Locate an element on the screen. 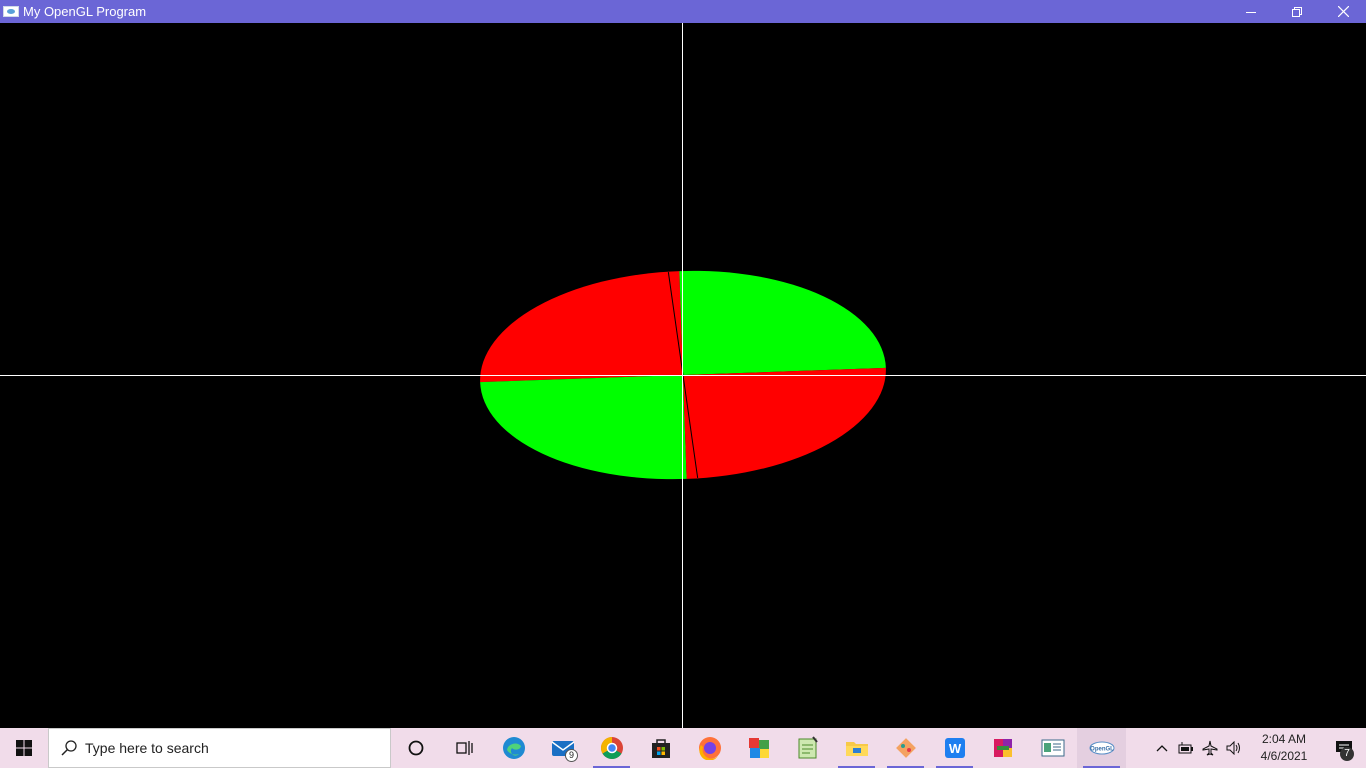  restore-button is located at coordinates (1297, 11).